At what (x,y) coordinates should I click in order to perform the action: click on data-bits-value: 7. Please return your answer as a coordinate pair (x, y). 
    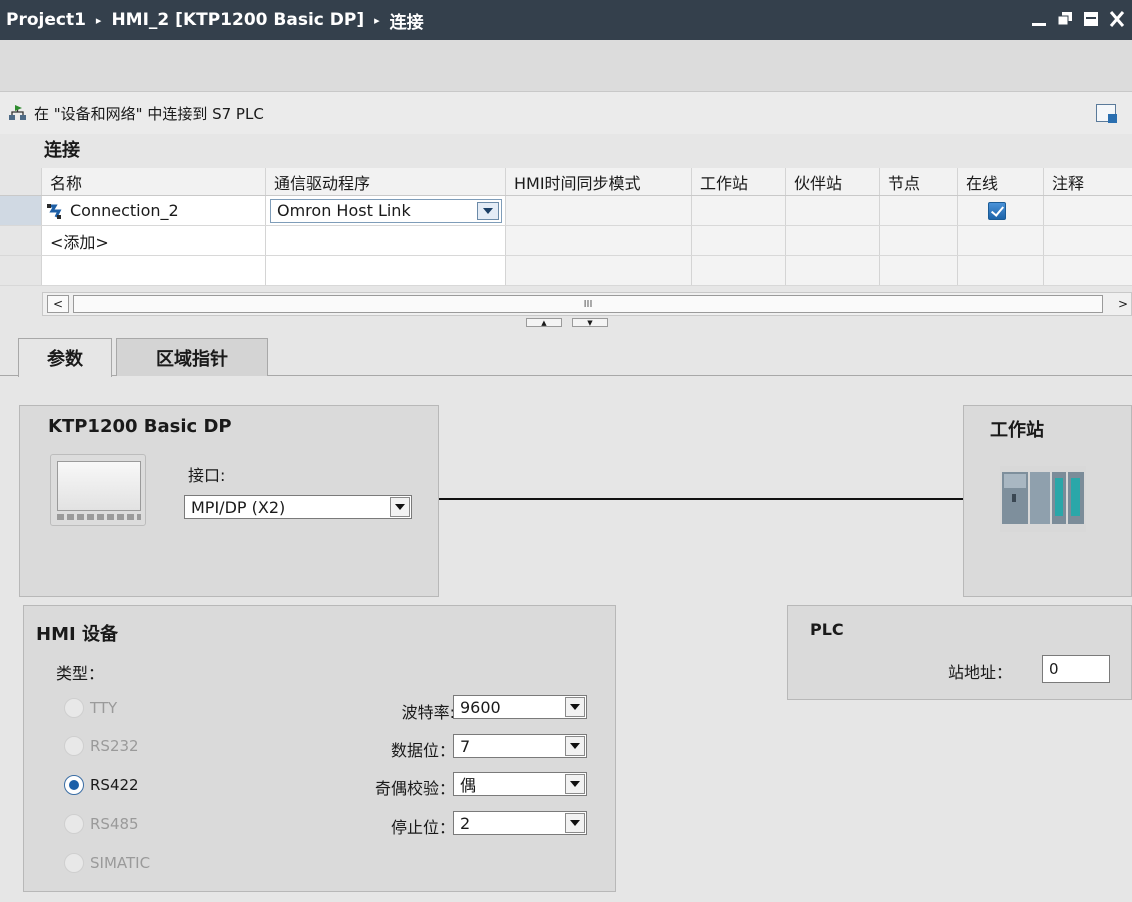
    Looking at the image, I should click on (465, 746).